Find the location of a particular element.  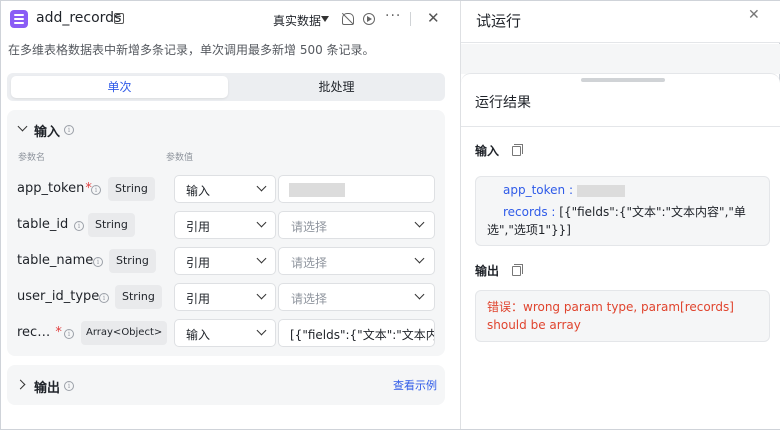

more-icon: ··· is located at coordinates (393, 16).